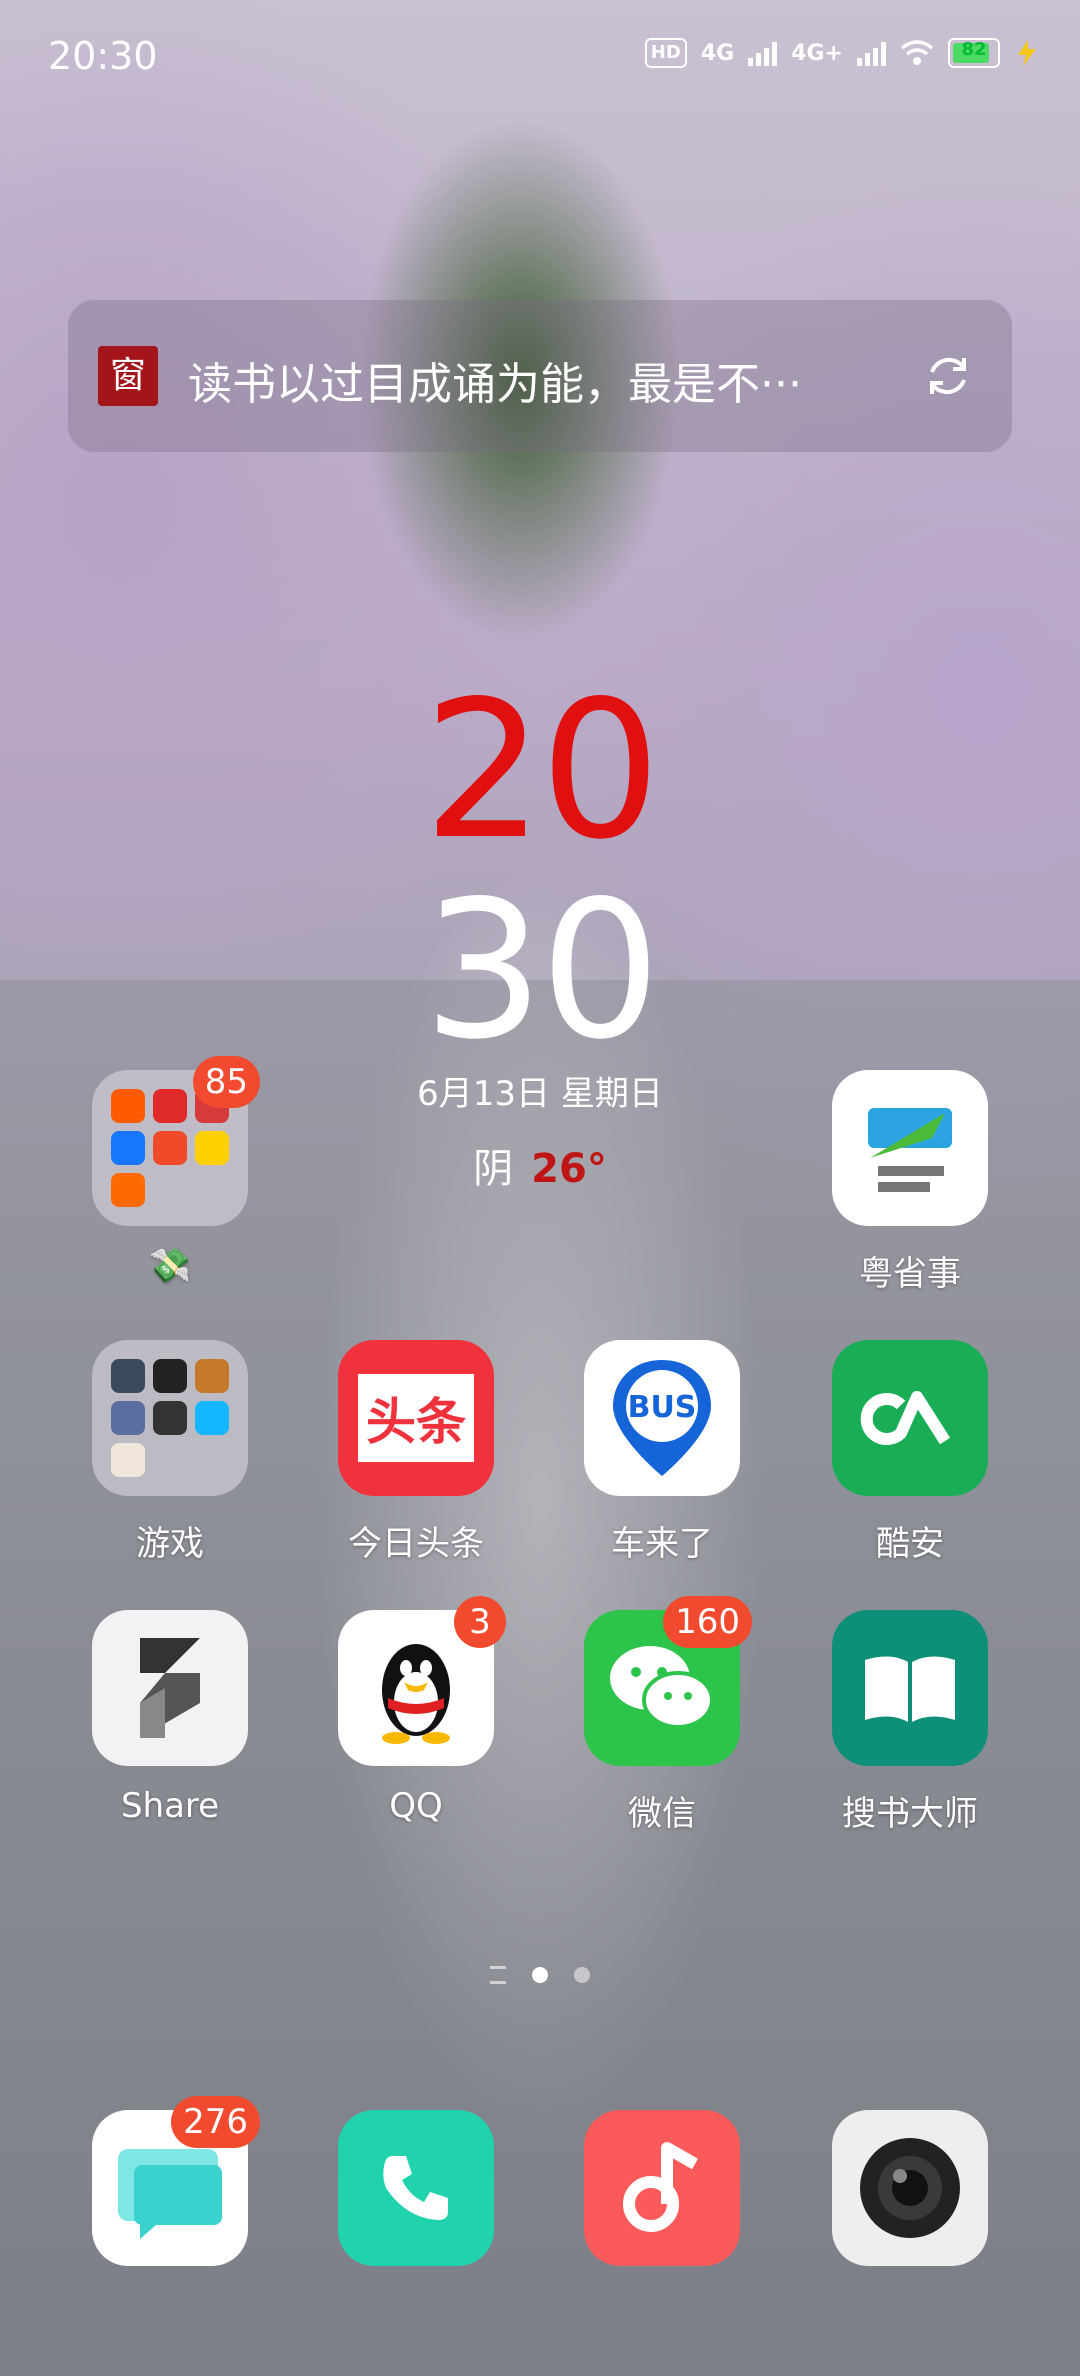  I want to click on notification-badge: 276, so click(215, 2122).